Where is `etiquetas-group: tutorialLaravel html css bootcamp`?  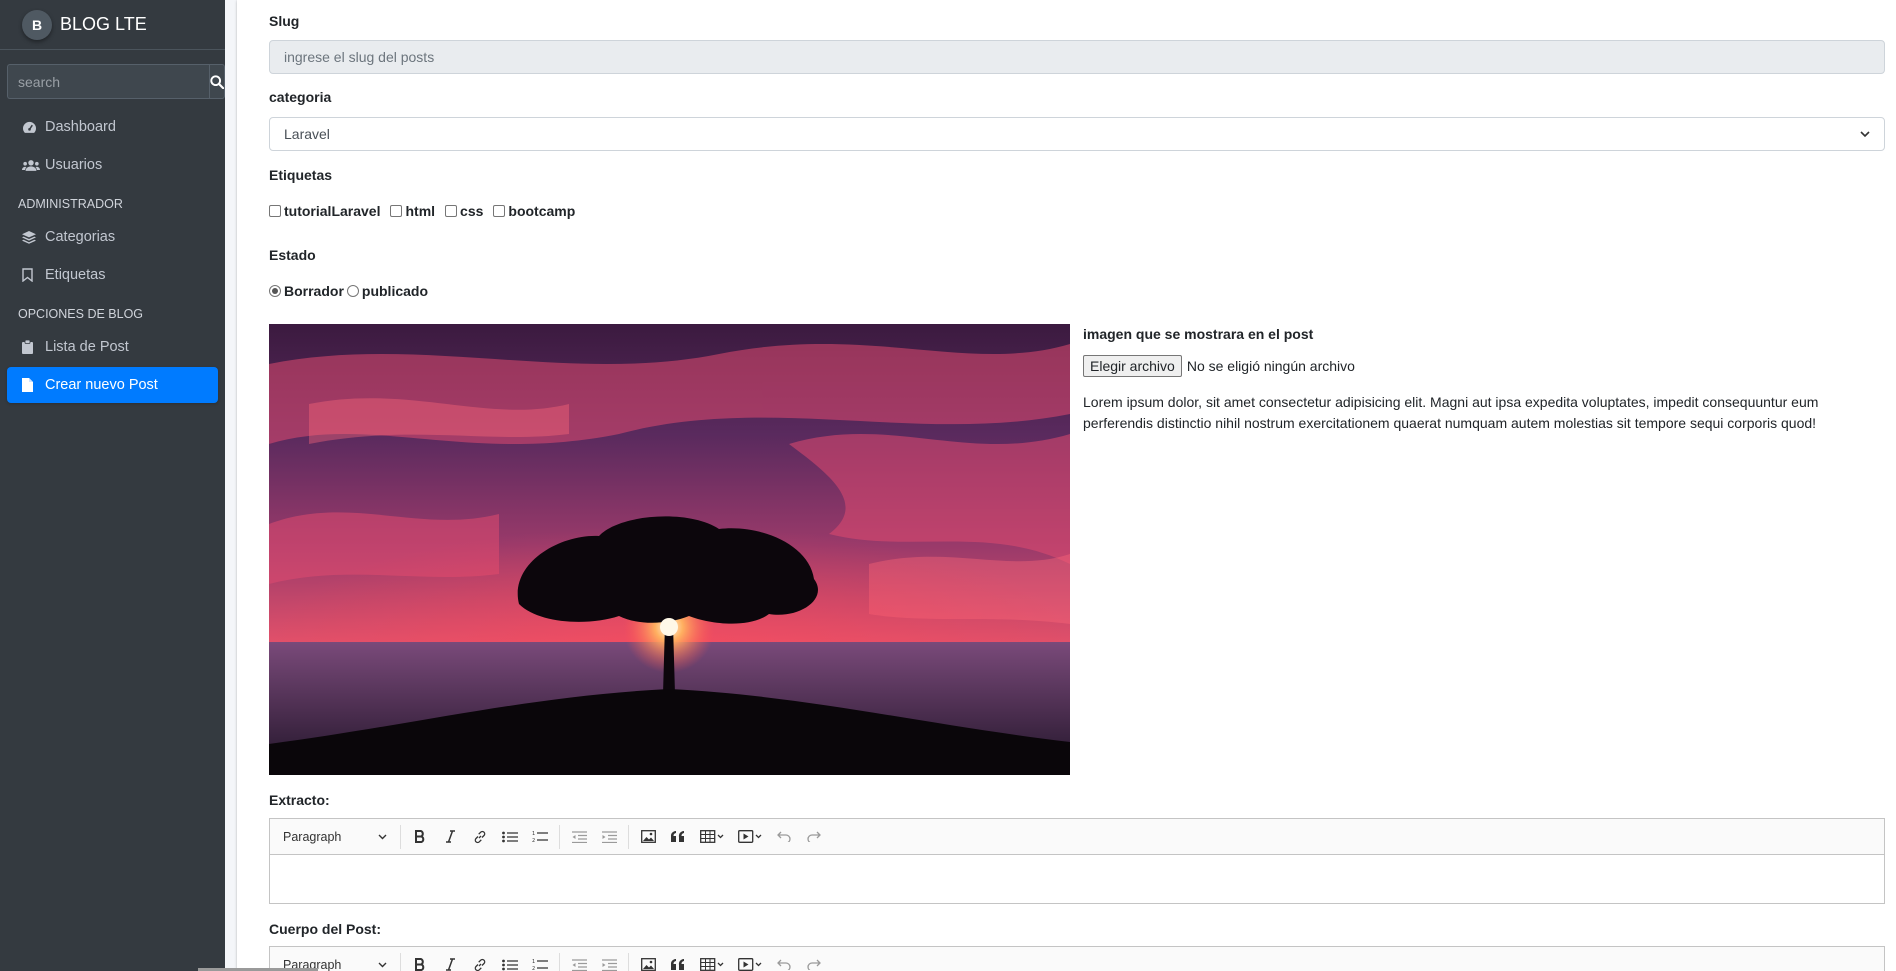
etiquetas-group: tutorialLaravel html css bootcamp is located at coordinates (427, 211).